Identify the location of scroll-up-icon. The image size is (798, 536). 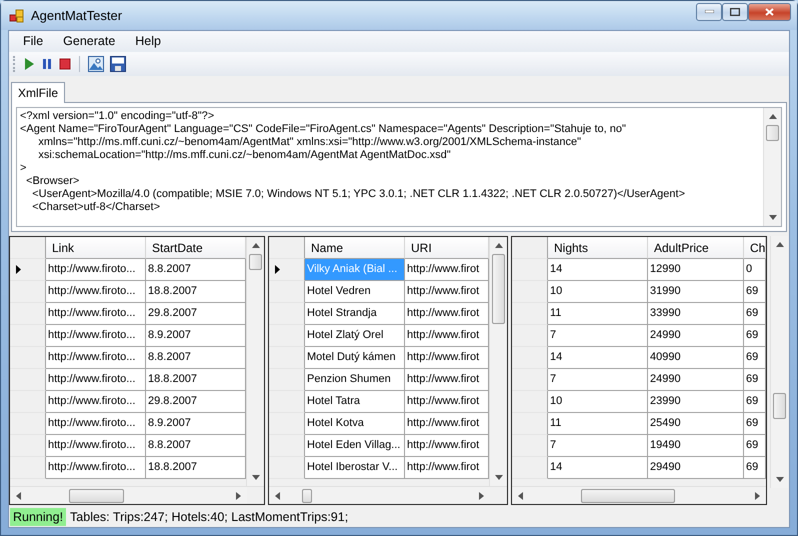
(780, 244).